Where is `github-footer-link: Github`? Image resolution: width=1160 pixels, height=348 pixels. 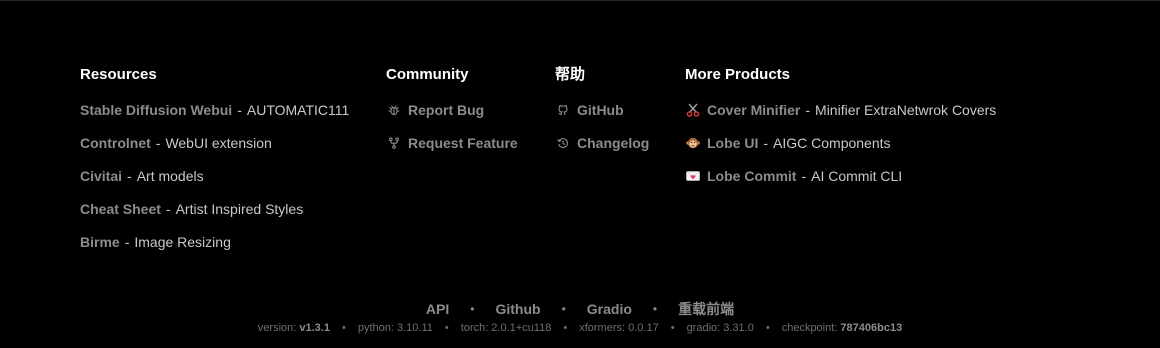
github-footer-link: Github is located at coordinates (517, 309).